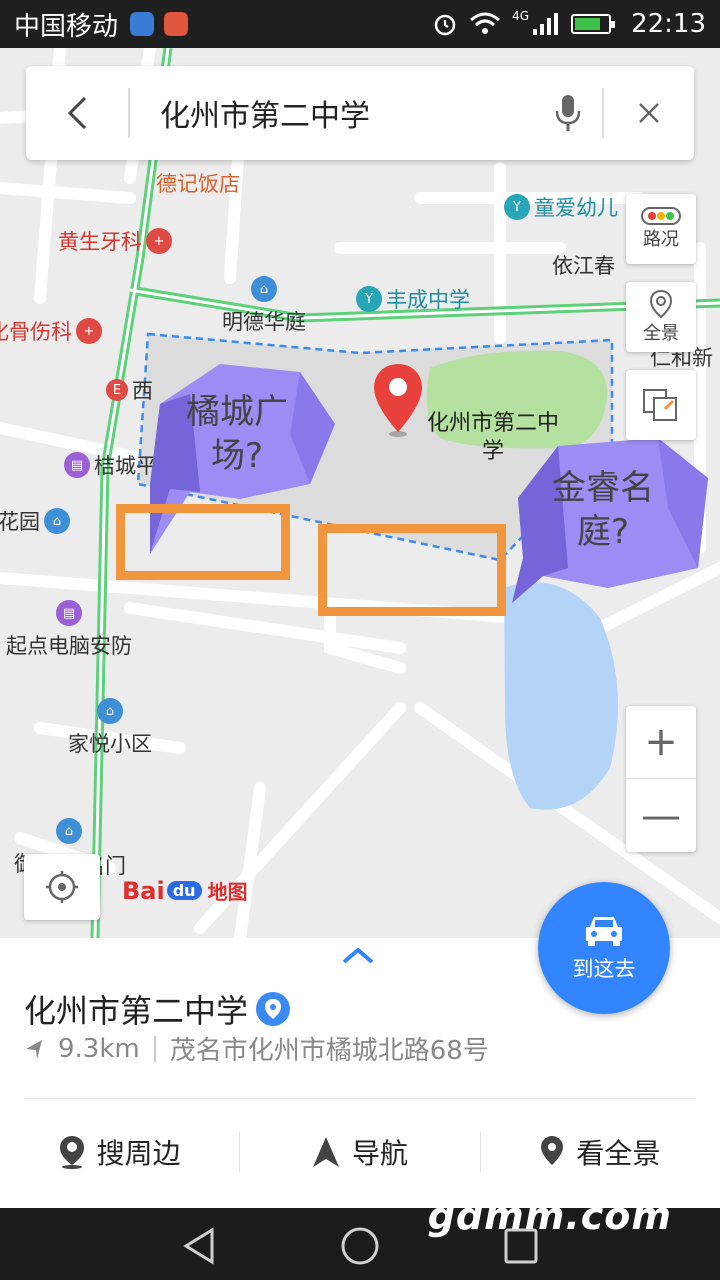  Describe the element at coordinates (264, 306) in the screenshot. I see `poi-mingde: ⌂ 明德华庭` at that location.